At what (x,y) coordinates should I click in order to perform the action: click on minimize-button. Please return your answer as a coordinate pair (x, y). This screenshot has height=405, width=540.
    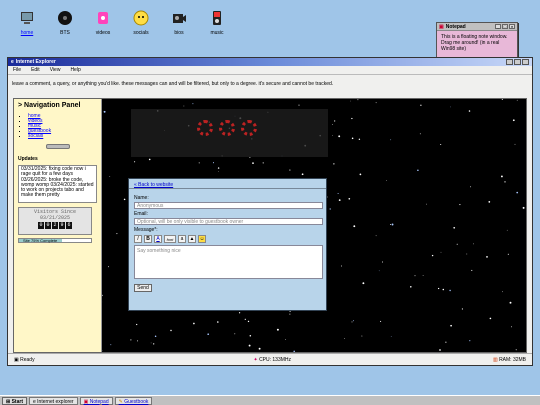
    Looking at the image, I should click on (509, 62).